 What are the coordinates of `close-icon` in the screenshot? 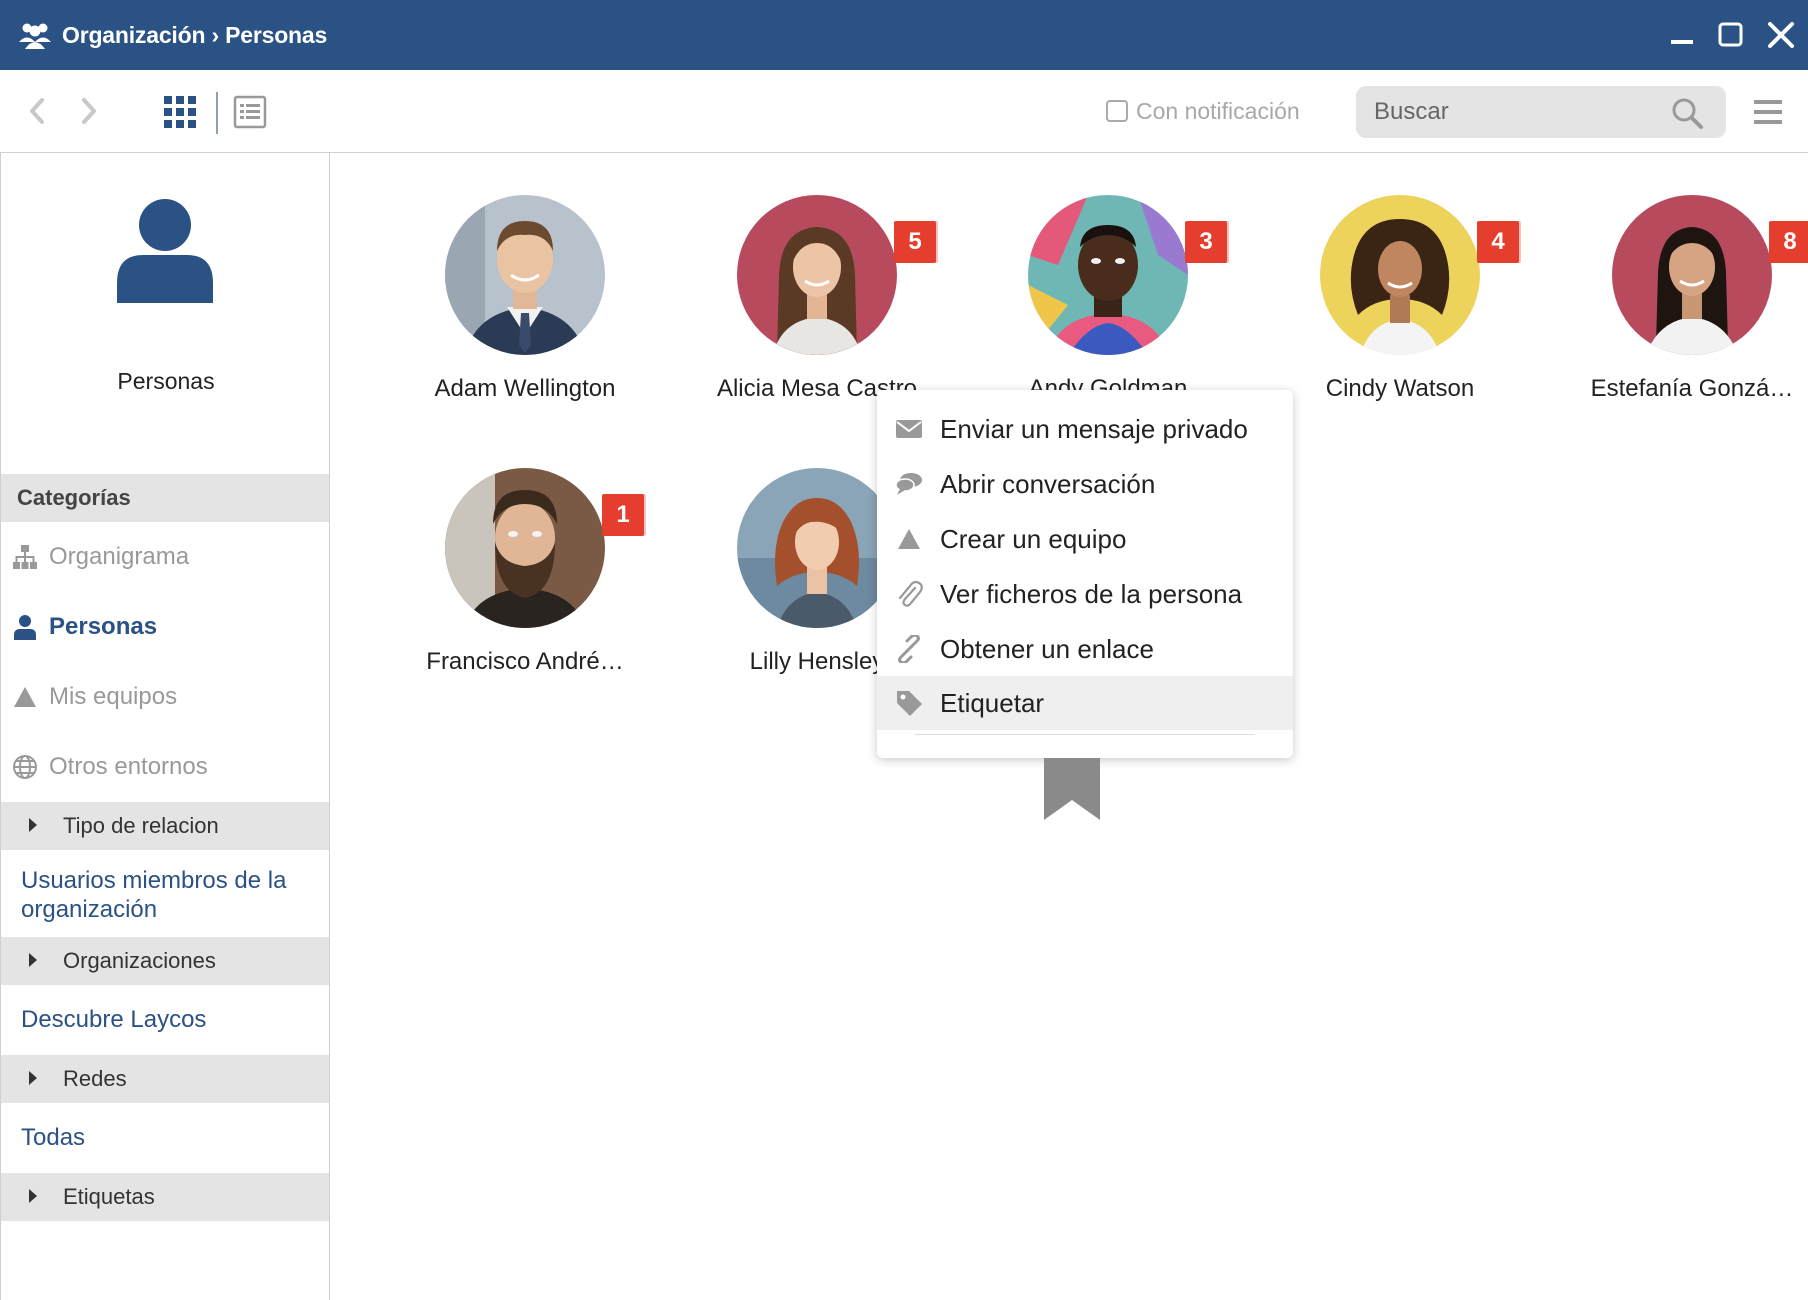 It's located at (1781, 35).